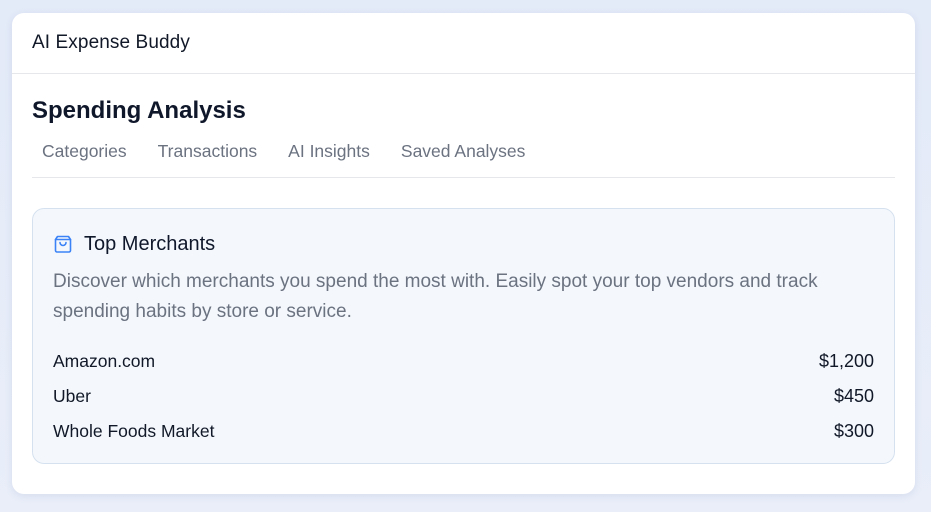  I want to click on merchant-name: Amazon.com, so click(104, 361).